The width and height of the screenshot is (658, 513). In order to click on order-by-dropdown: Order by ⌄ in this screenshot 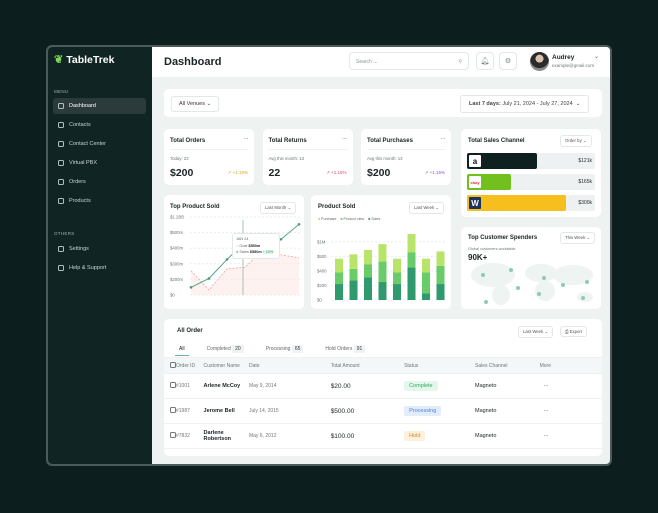, I will do `click(576, 141)`.